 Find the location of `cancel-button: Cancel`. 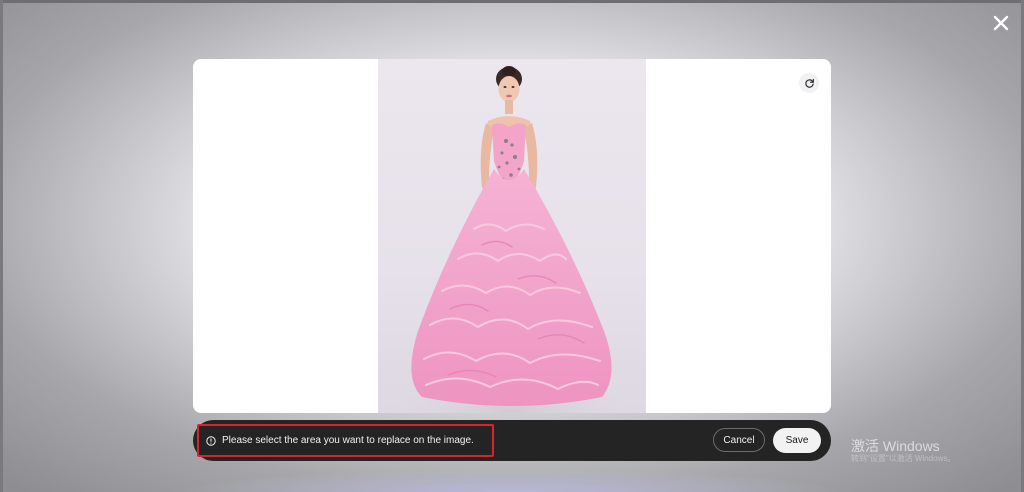

cancel-button: Cancel is located at coordinates (739, 440).